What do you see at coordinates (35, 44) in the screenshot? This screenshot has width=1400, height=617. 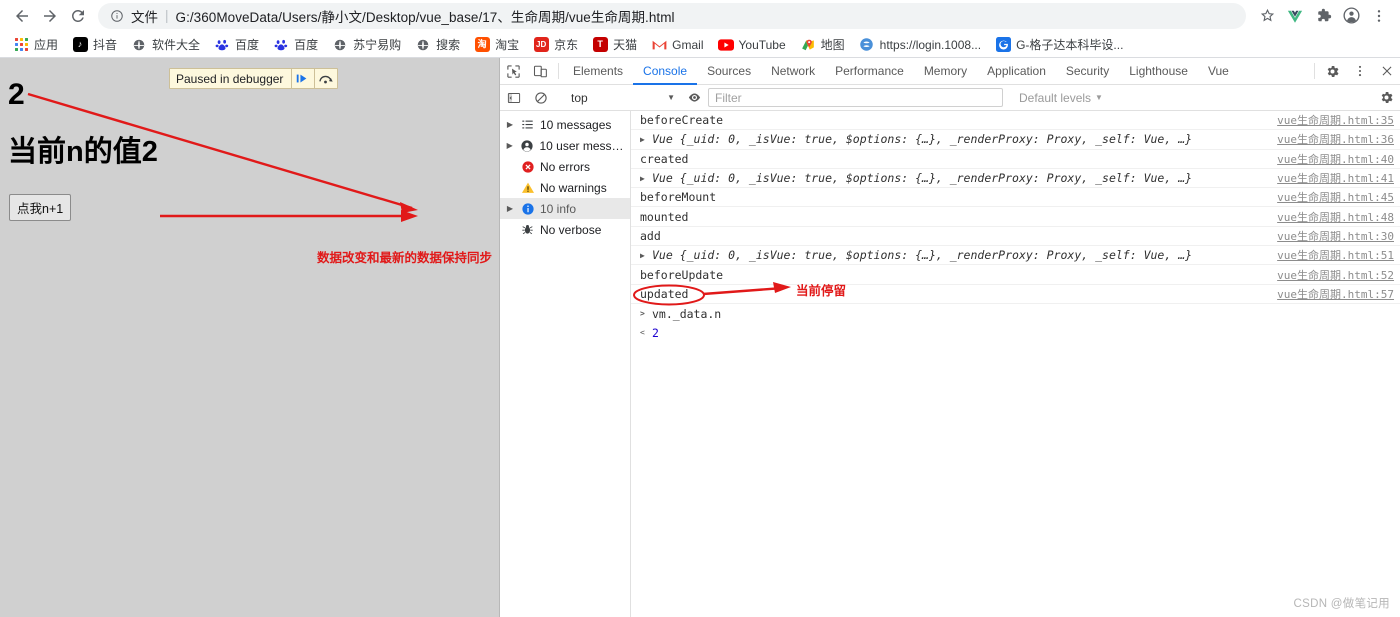 I see `bookmark-apps: 应用` at bounding box center [35, 44].